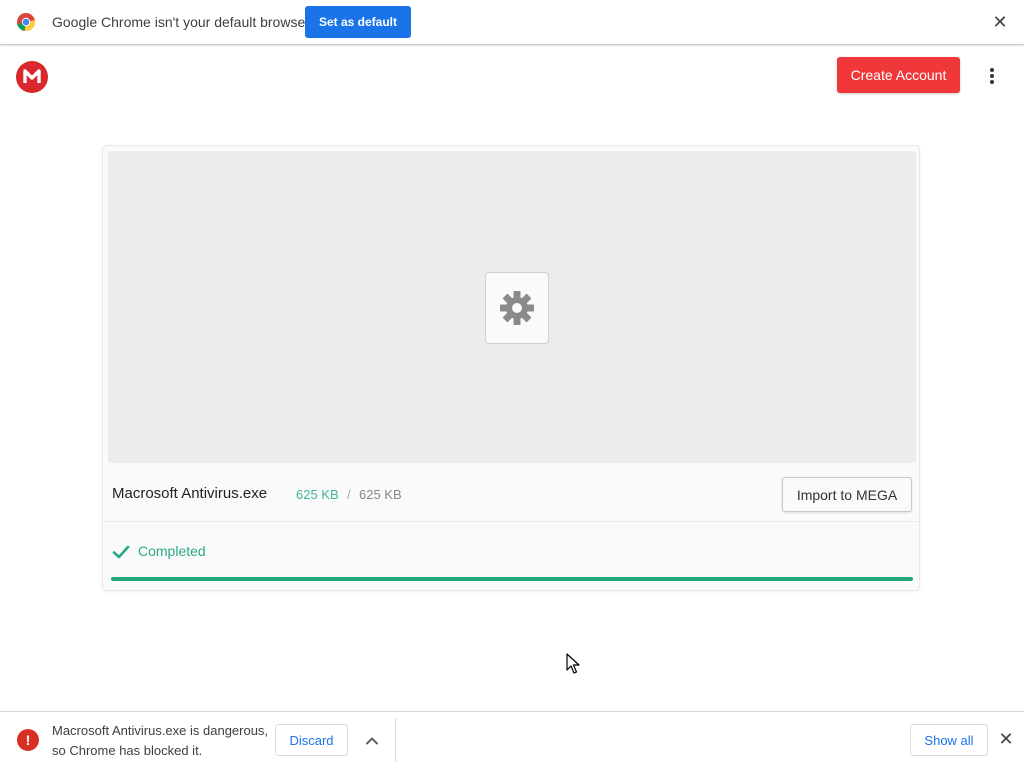 This screenshot has width=1024, height=768. What do you see at coordinates (181, 22) in the screenshot?
I see `infobar-message: Google Chrome isn't your default browser` at bounding box center [181, 22].